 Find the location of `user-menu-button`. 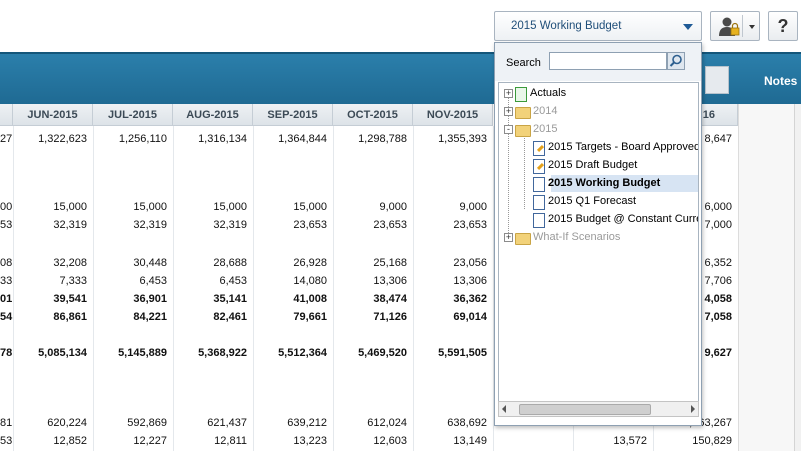

user-menu-button is located at coordinates (735, 26).